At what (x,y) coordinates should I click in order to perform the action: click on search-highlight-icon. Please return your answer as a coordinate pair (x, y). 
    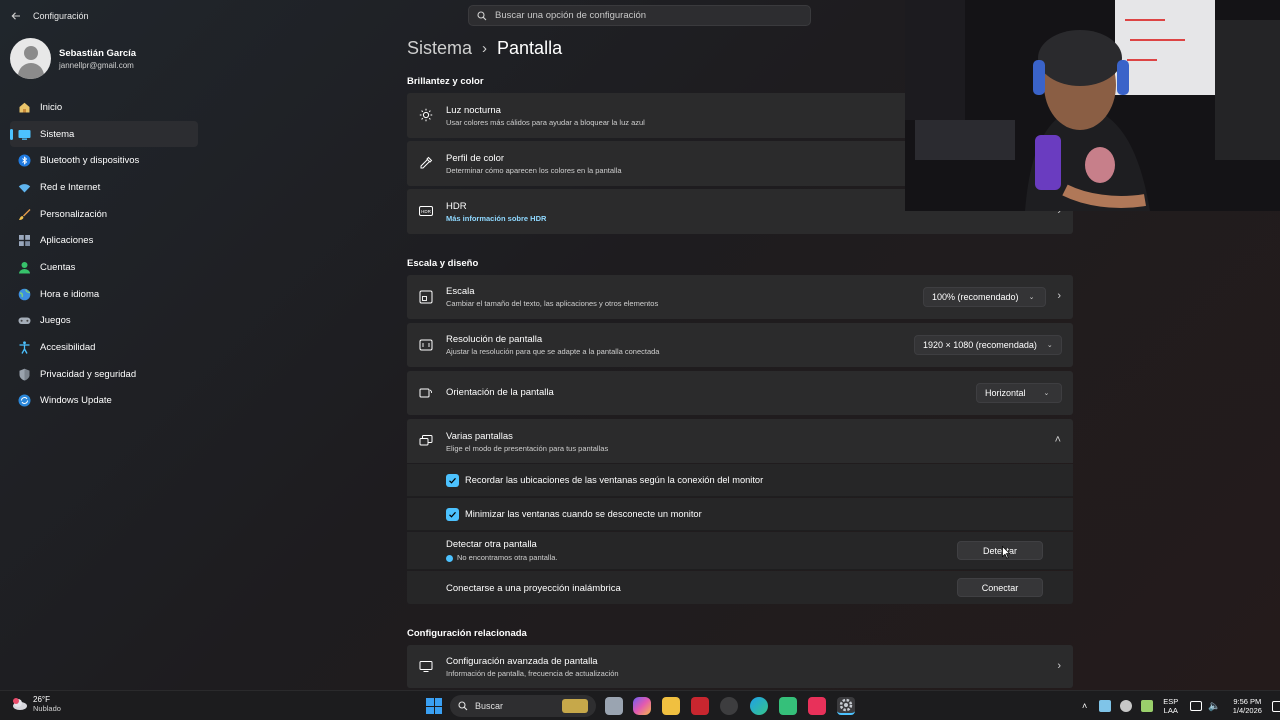
    Looking at the image, I should click on (575, 706).